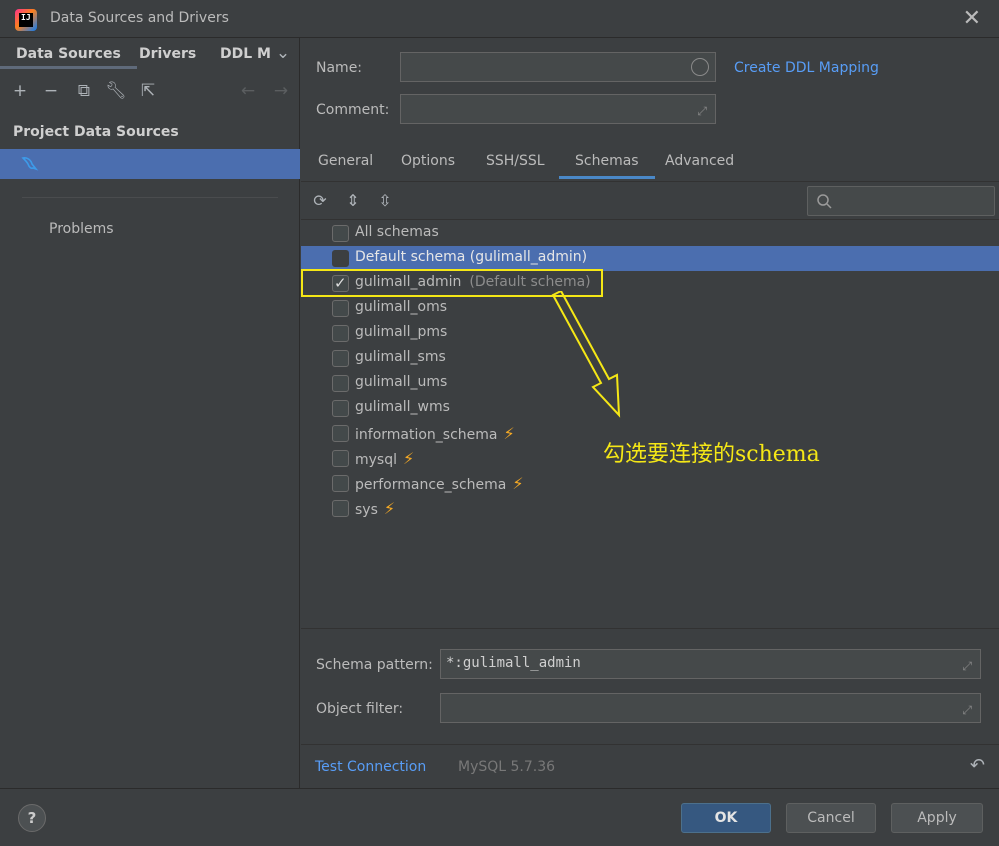 The height and width of the screenshot is (846, 999). Describe the element at coordinates (281, 91) in the screenshot. I see `forward-arrow-icon: →` at that location.